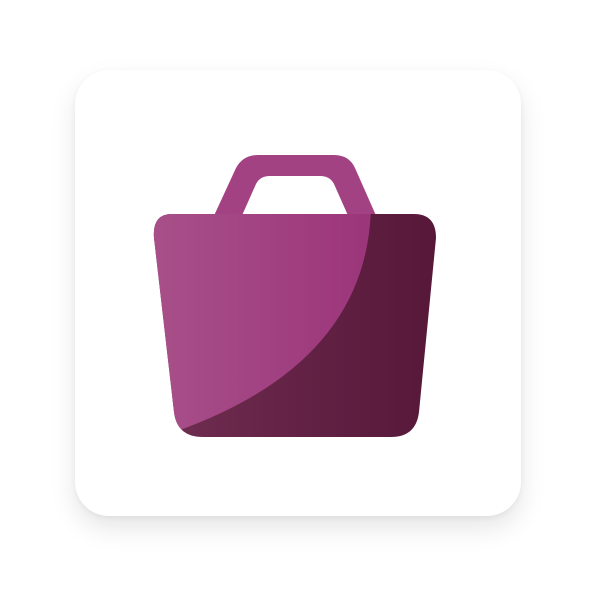 The width and height of the screenshot is (591, 591). I want to click on bag-handle, so click(295, 187).